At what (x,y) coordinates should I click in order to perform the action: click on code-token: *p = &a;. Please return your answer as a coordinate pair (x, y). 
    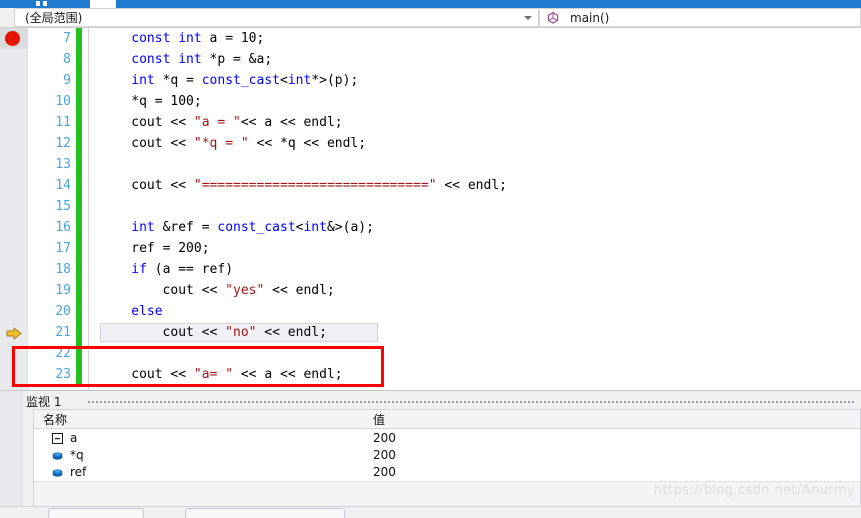
    Looking at the image, I should click on (237, 59).